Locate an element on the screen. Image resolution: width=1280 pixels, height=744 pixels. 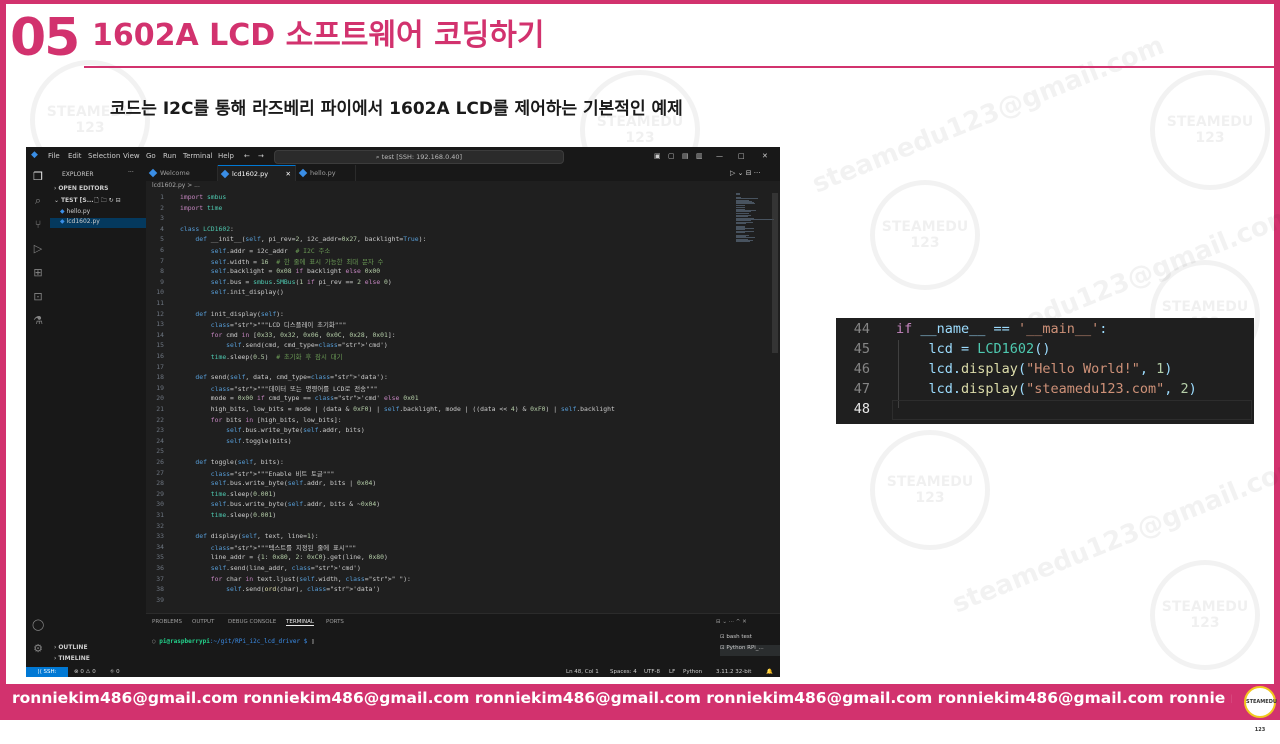
layout-toggle-icon: ▣ is located at coordinates (657, 156).